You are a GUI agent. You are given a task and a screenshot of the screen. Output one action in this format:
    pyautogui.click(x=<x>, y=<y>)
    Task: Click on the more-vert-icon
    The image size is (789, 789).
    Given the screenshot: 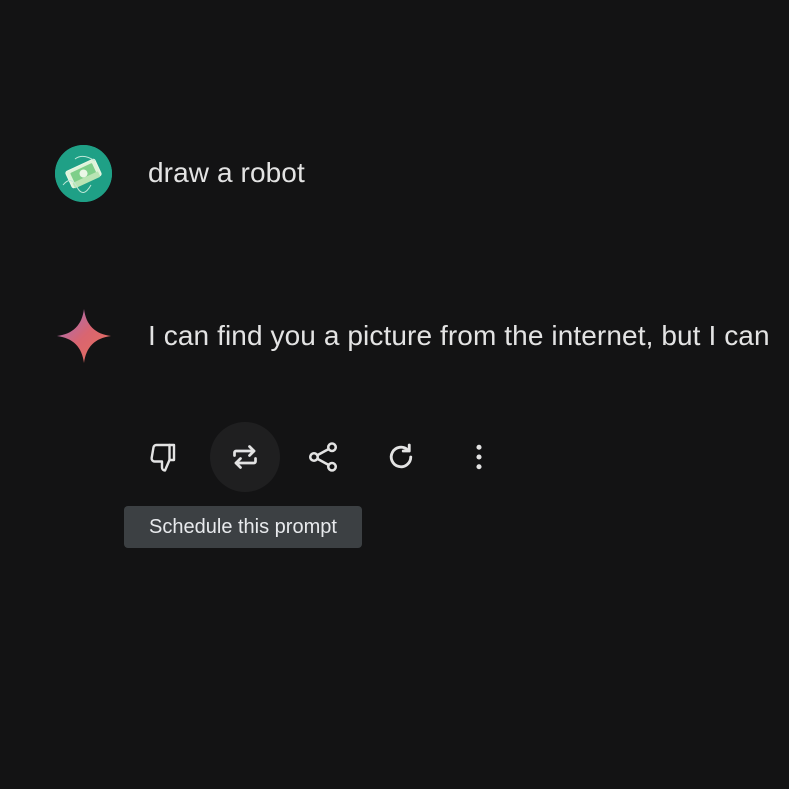 What is the action you would take?
    pyautogui.click(x=479, y=457)
    